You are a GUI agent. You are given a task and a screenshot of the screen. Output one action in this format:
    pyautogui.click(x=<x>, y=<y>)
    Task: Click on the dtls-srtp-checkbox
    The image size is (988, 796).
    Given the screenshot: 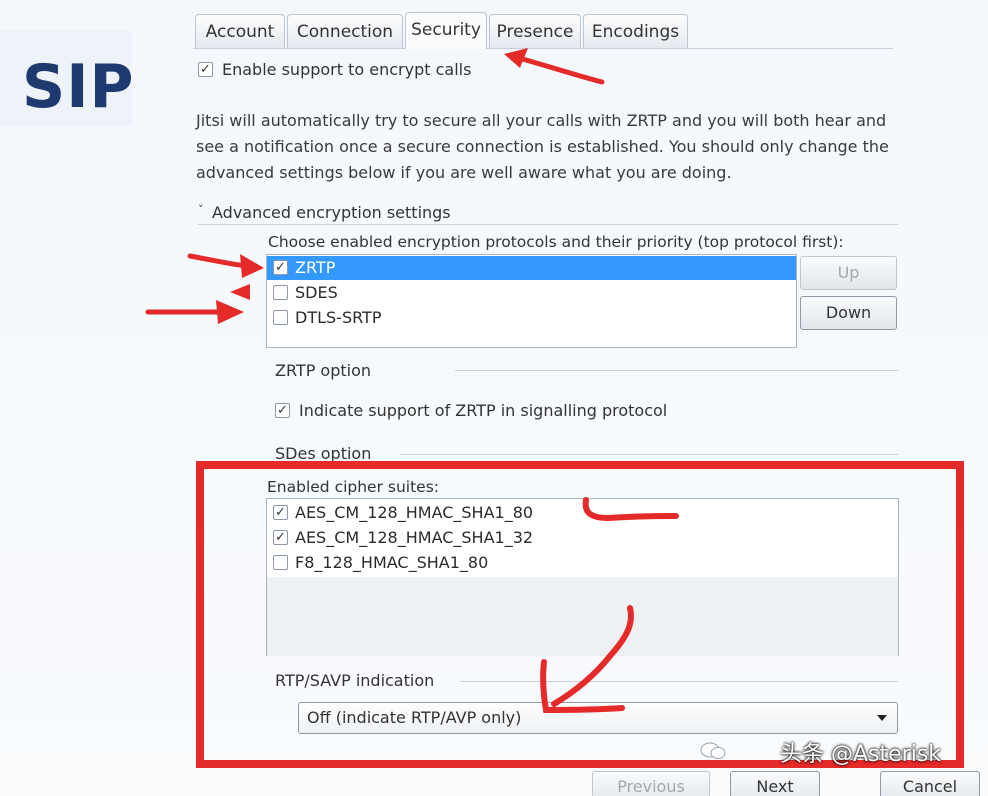 What is the action you would take?
    pyautogui.click(x=280, y=317)
    